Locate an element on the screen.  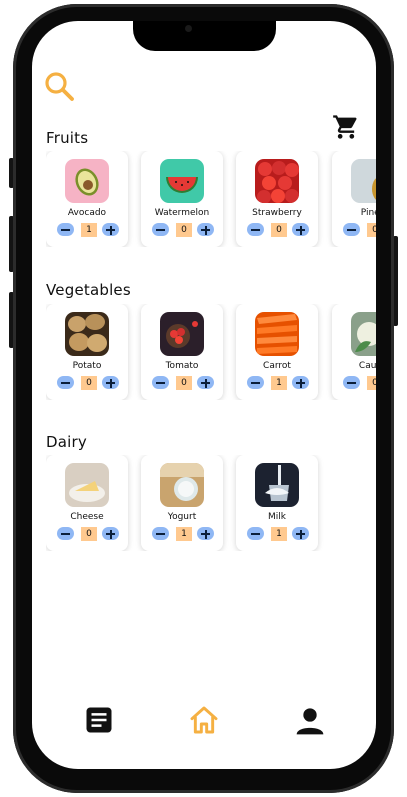
product-name: Watermelon is located at coordinates (182, 213).